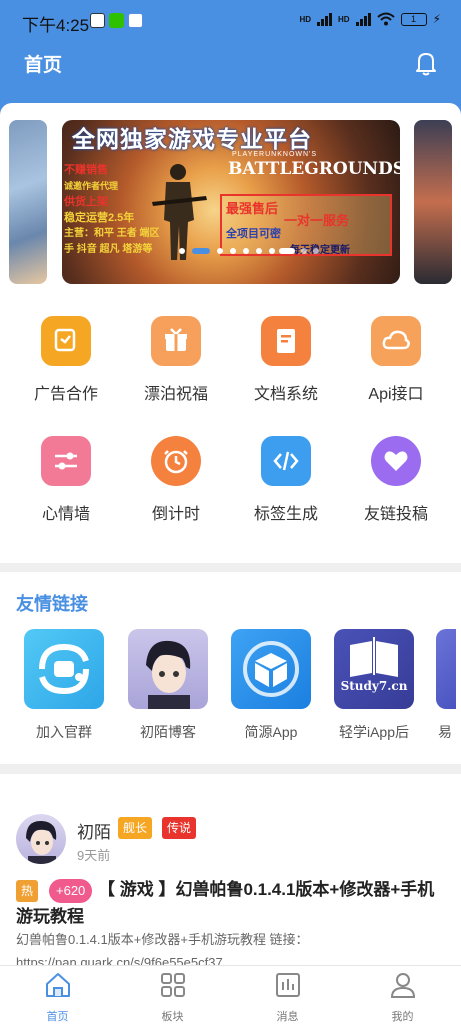 Image resolution: width=461 pixels, height=1024 pixels. I want to click on ad-cooperation-icon, so click(66, 341).